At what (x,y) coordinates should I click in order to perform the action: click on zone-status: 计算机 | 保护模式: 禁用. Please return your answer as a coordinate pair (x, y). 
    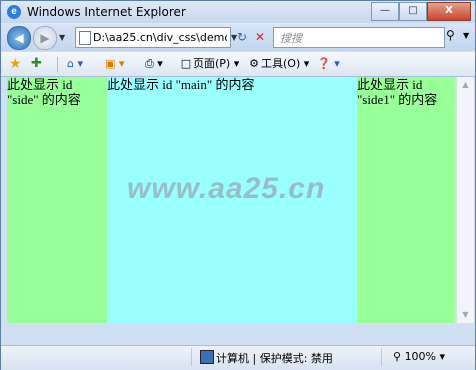
    Looking at the image, I should click on (274, 358).